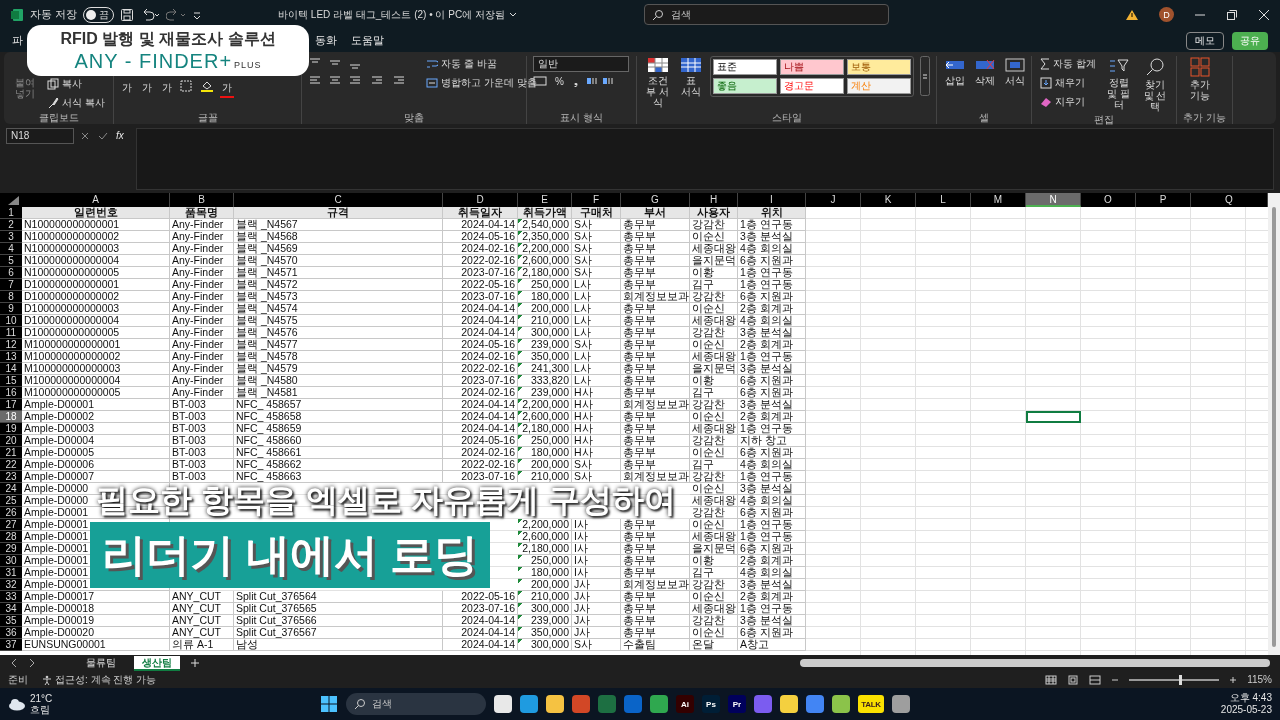 Image resolution: width=1280 pixels, height=720 pixels. What do you see at coordinates (1068, 82) in the screenshot?
I see `fill-button: 채우기` at bounding box center [1068, 82].